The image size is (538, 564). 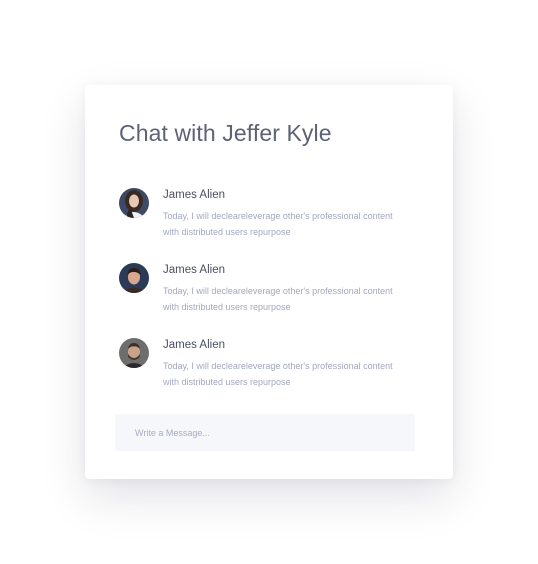 What do you see at coordinates (225, 133) in the screenshot?
I see `chat-title: Chat with Jeffer Kyle` at bounding box center [225, 133].